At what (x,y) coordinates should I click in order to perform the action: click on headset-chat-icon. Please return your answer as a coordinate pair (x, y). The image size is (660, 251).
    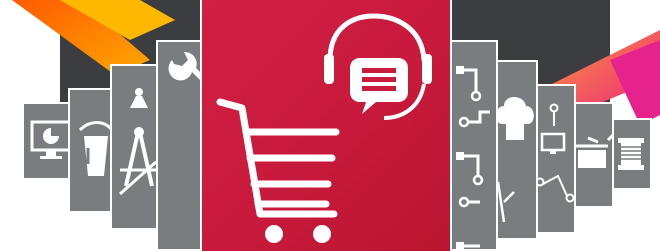
    Looking at the image, I should click on (378, 66).